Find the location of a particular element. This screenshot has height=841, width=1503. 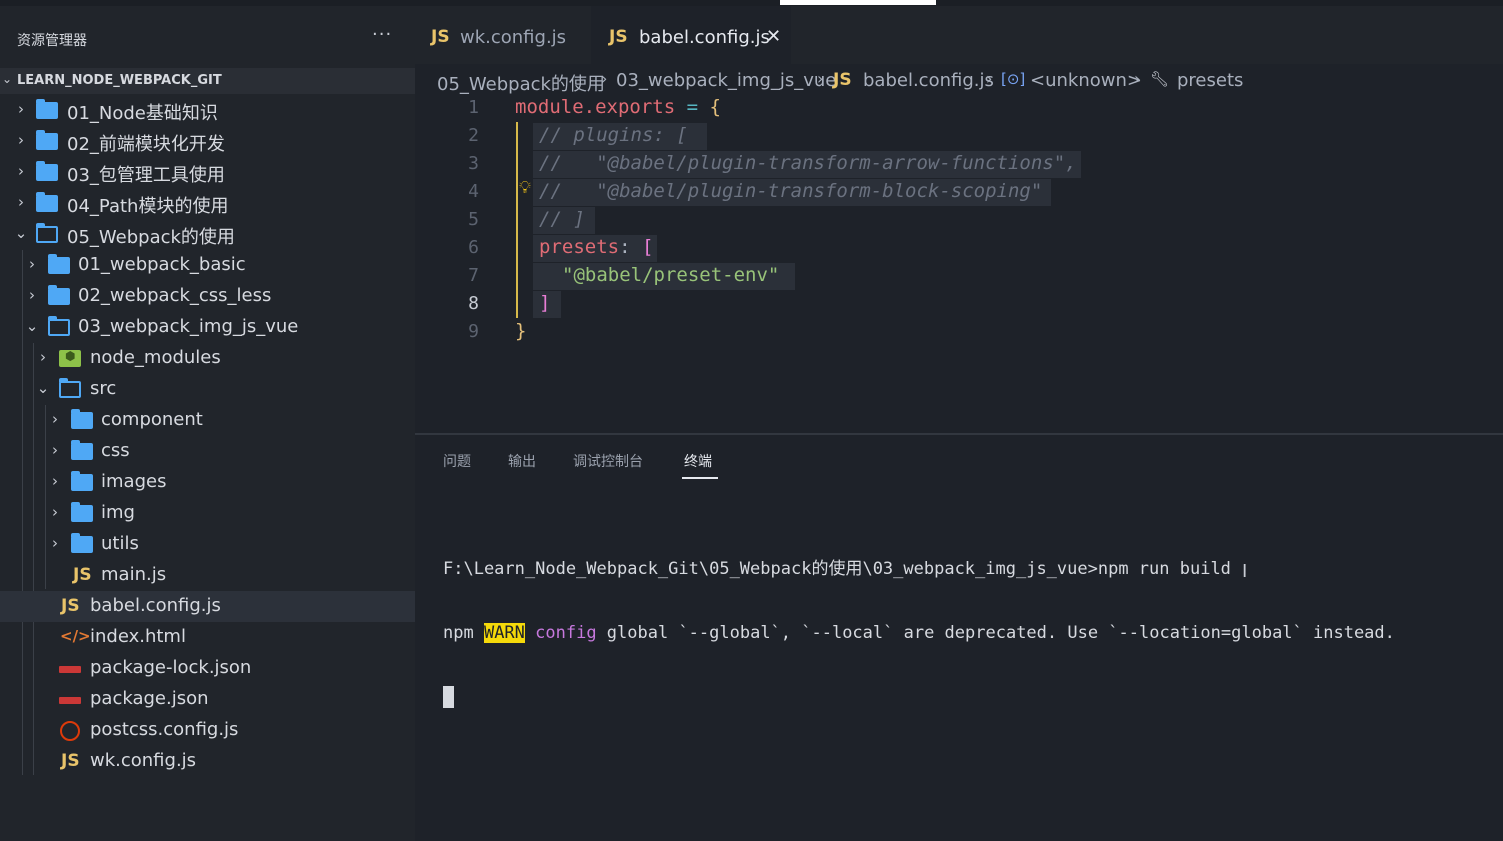

tab-wk-config: JS wk.config.js is located at coordinates (503, 35).